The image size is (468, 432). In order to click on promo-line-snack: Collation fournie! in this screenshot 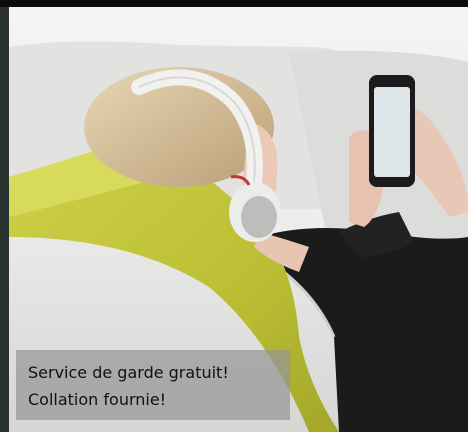, I will do `click(97, 399)`.